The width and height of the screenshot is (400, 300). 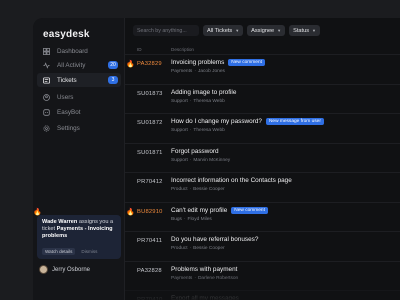 I want to click on sidebar-item-settings: Settings, so click(x=79, y=128).